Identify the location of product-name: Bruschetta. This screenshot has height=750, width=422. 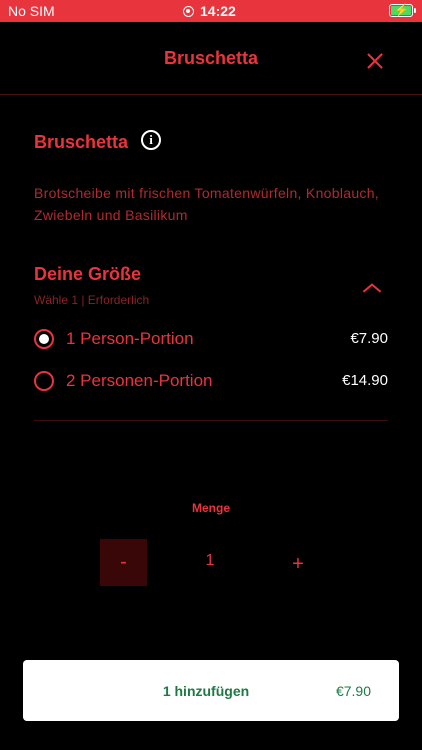
(81, 142).